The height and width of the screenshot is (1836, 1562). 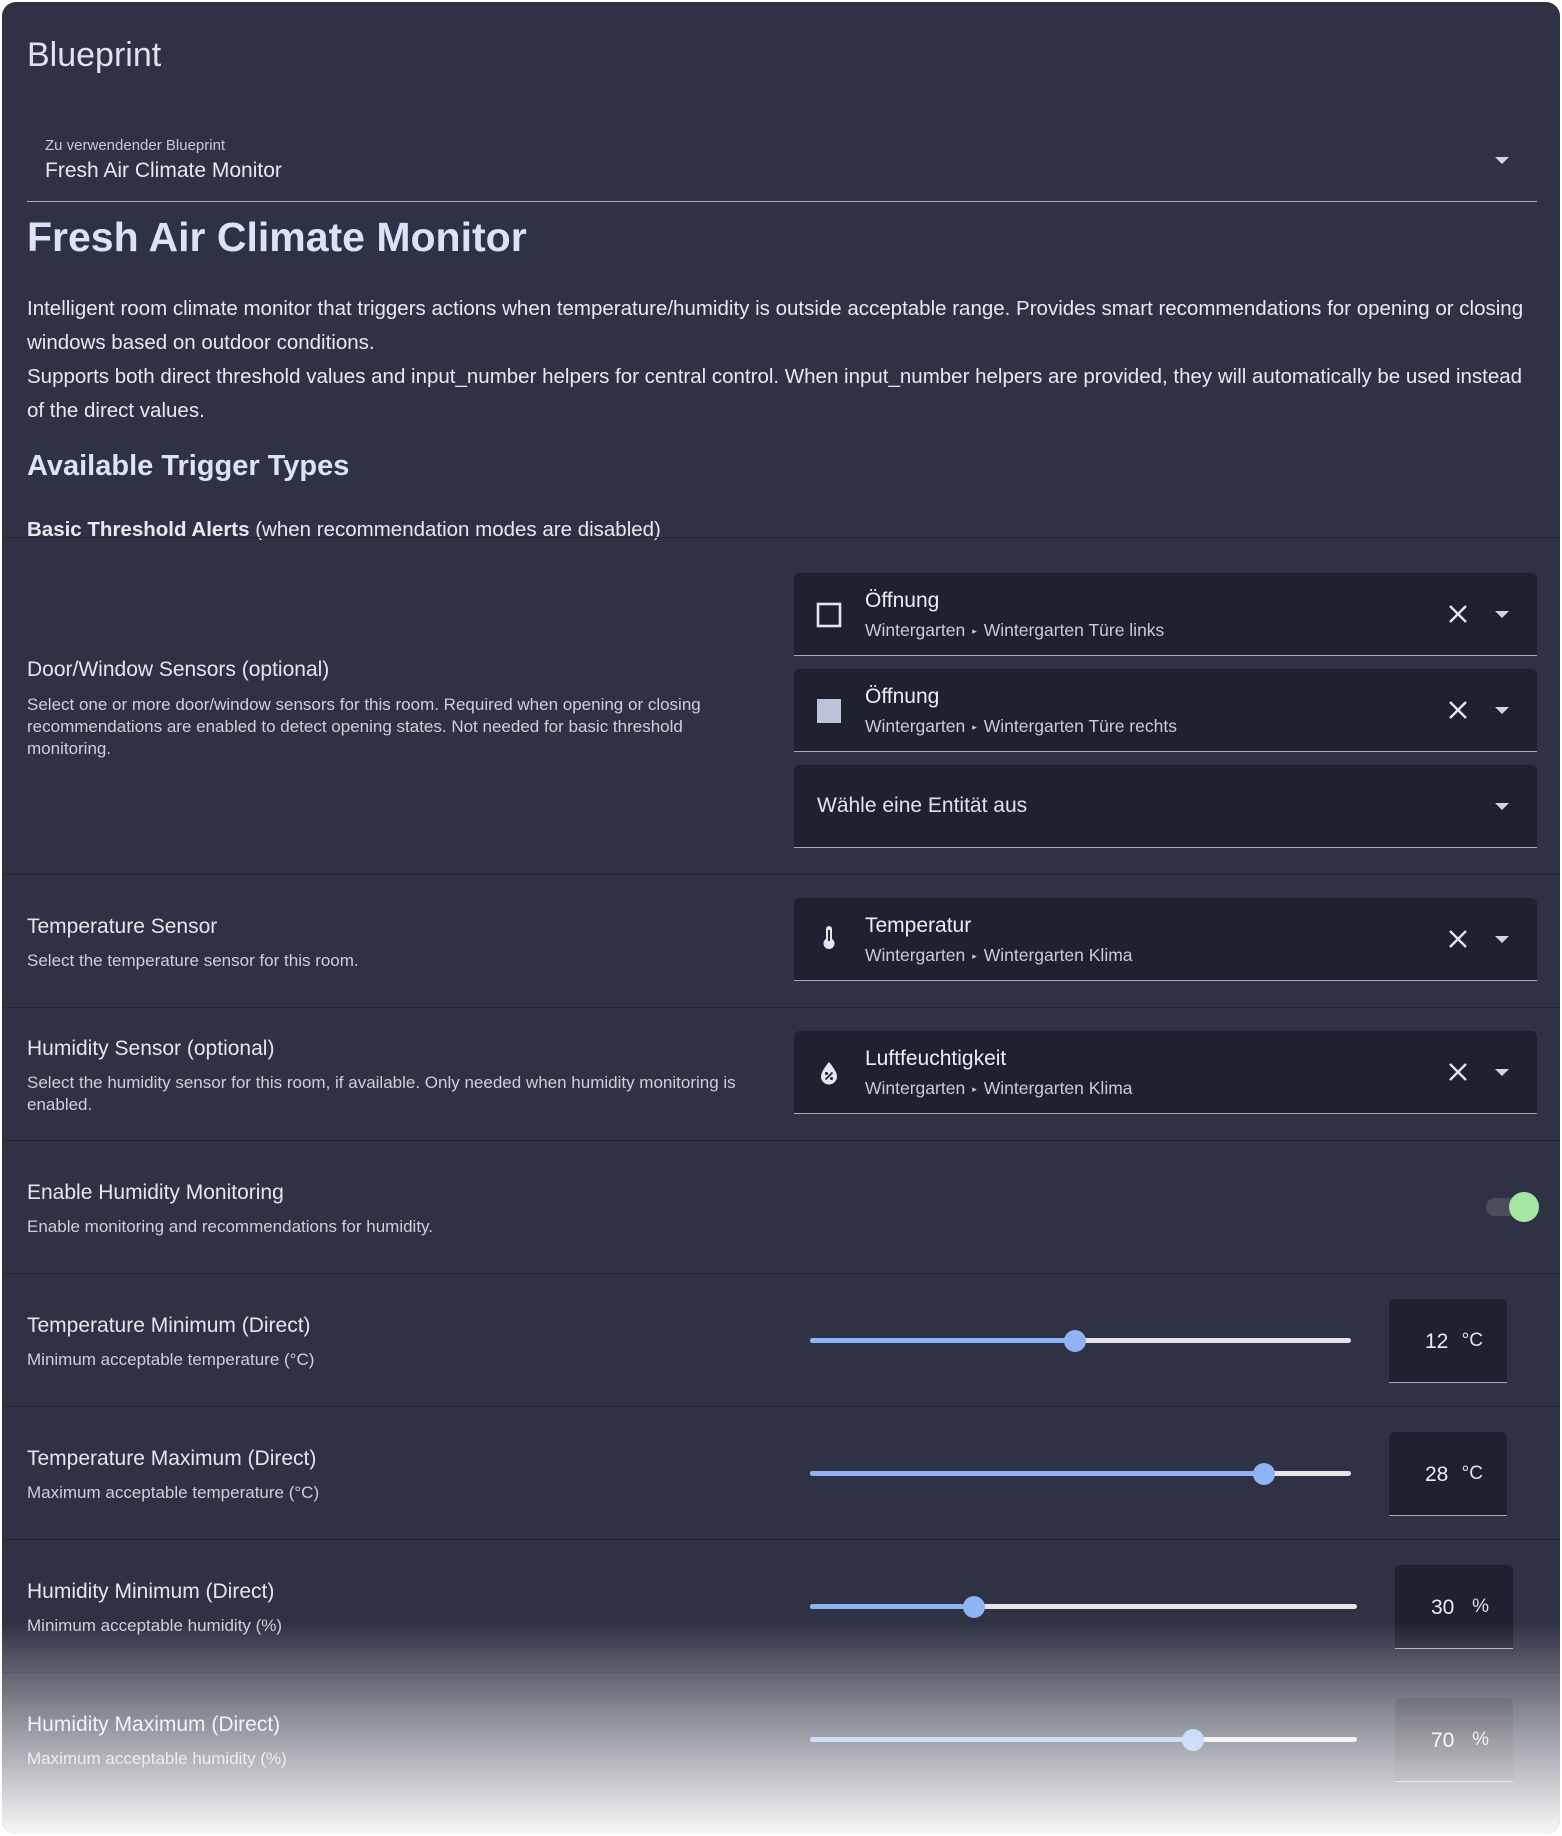 I want to click on number-value: 70, so click(x=1443, y=1740).